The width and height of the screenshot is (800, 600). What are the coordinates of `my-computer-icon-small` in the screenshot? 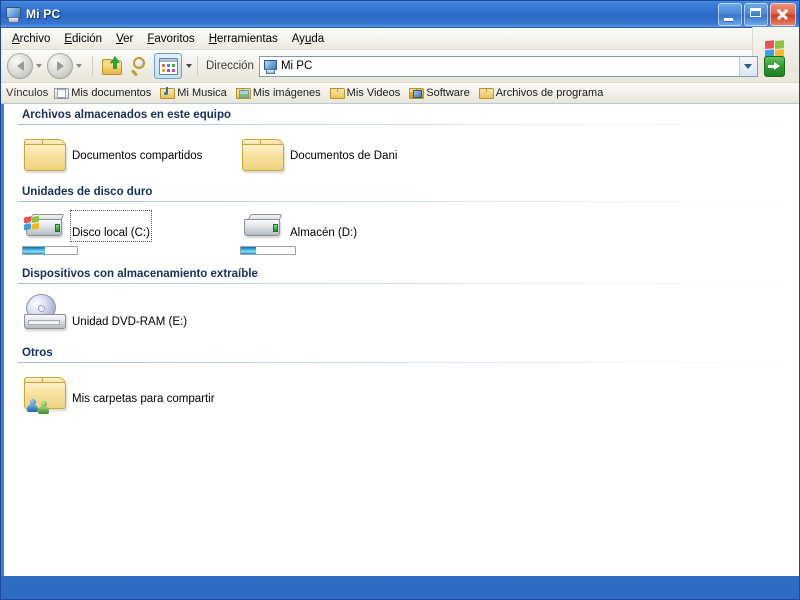 It's located at (270, 66).